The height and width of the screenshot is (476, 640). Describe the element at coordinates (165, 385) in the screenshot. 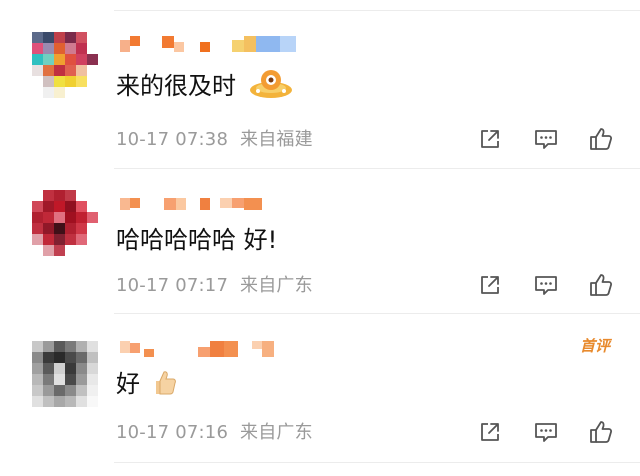

I see `thumbs-up-emoji-icon` at that location.